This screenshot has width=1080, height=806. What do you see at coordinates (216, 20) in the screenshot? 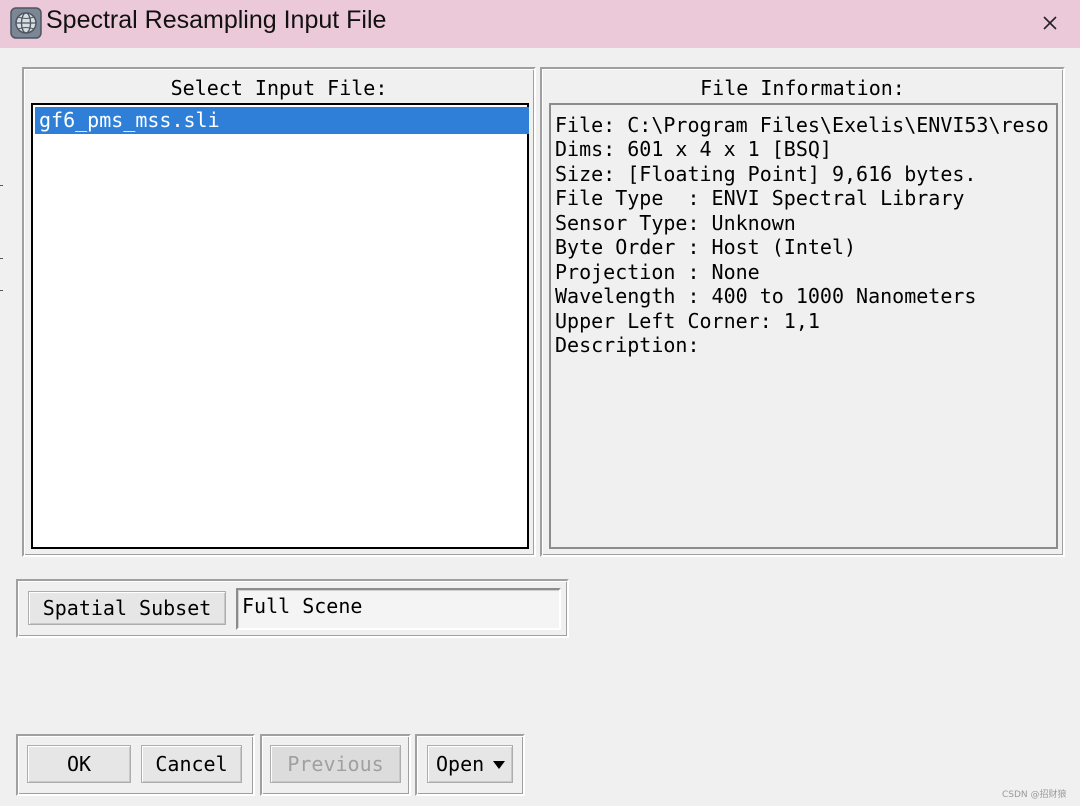
I see `window-title: Spectral Resampling Input File` at bounding box center [216, 20].